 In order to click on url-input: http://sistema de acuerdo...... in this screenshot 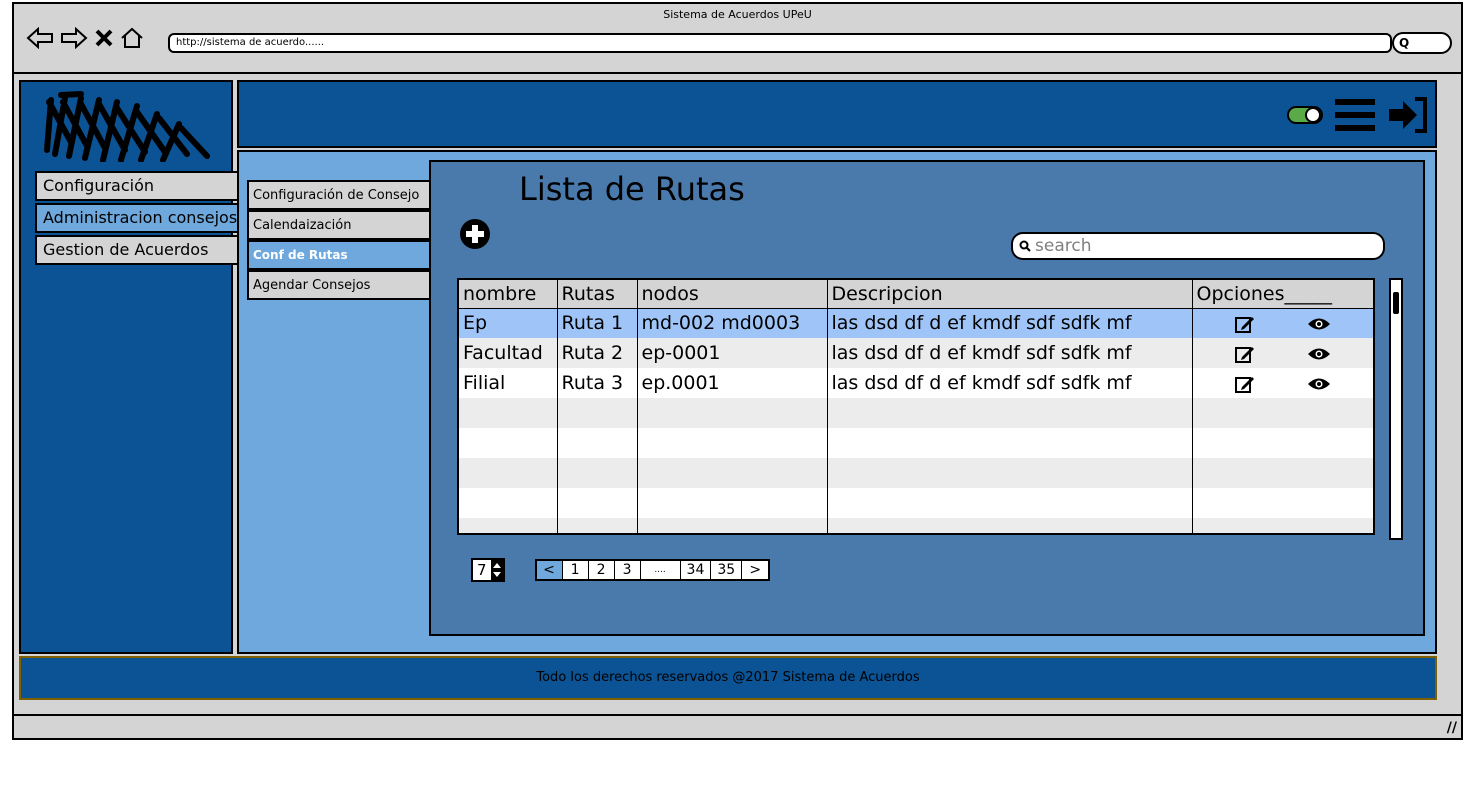, I will do `click(780, 43)`.